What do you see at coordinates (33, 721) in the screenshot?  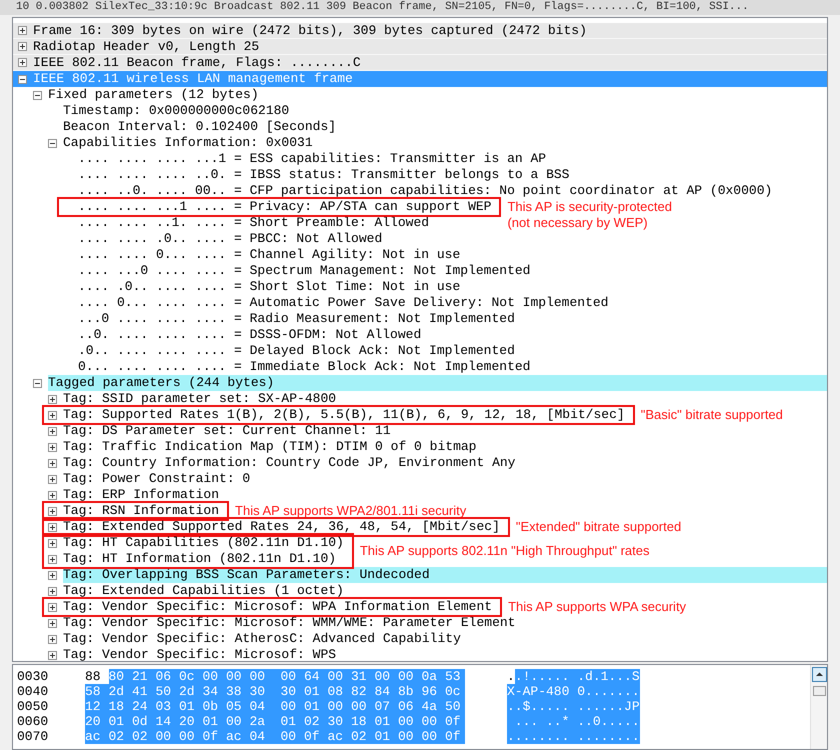 I see `hex-offset: 0060` at bounding box center [33, 721].